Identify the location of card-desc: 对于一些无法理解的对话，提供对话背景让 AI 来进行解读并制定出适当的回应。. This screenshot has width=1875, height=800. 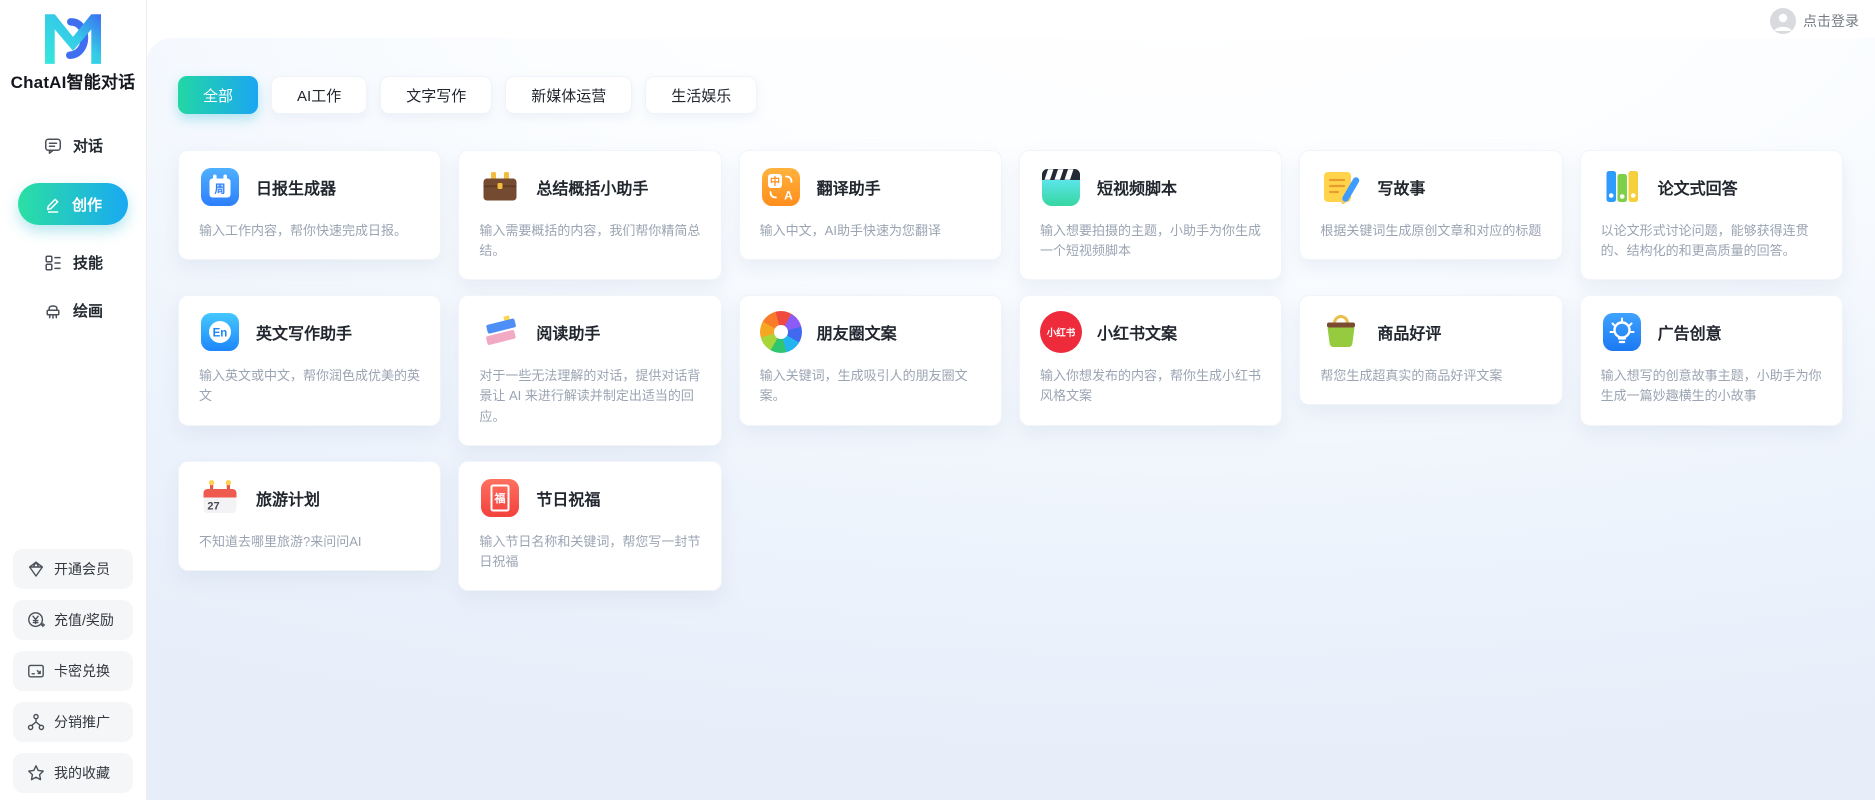
(590, 396).